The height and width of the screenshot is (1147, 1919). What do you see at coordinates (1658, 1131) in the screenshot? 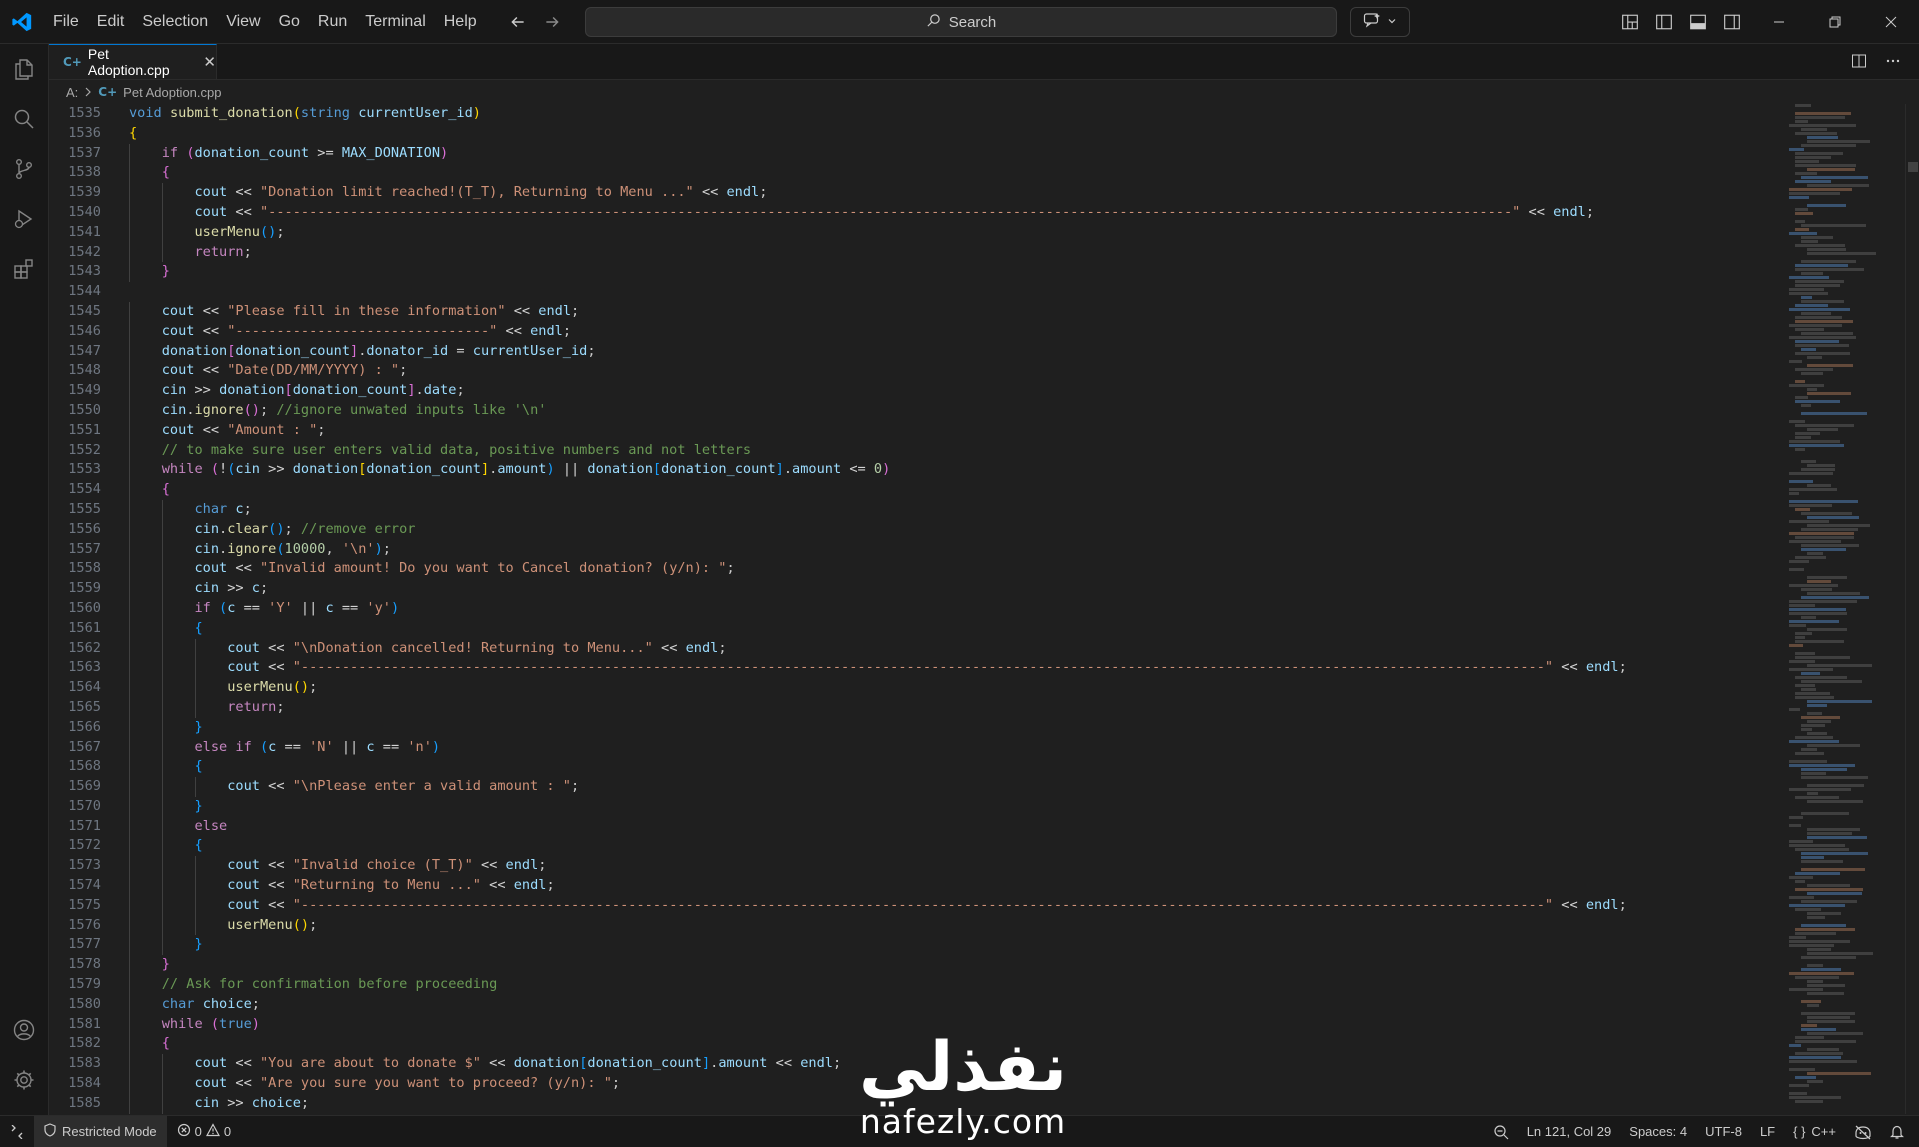
I see `indentation: Spaces: 4` at bounding box center [1658, 1131].